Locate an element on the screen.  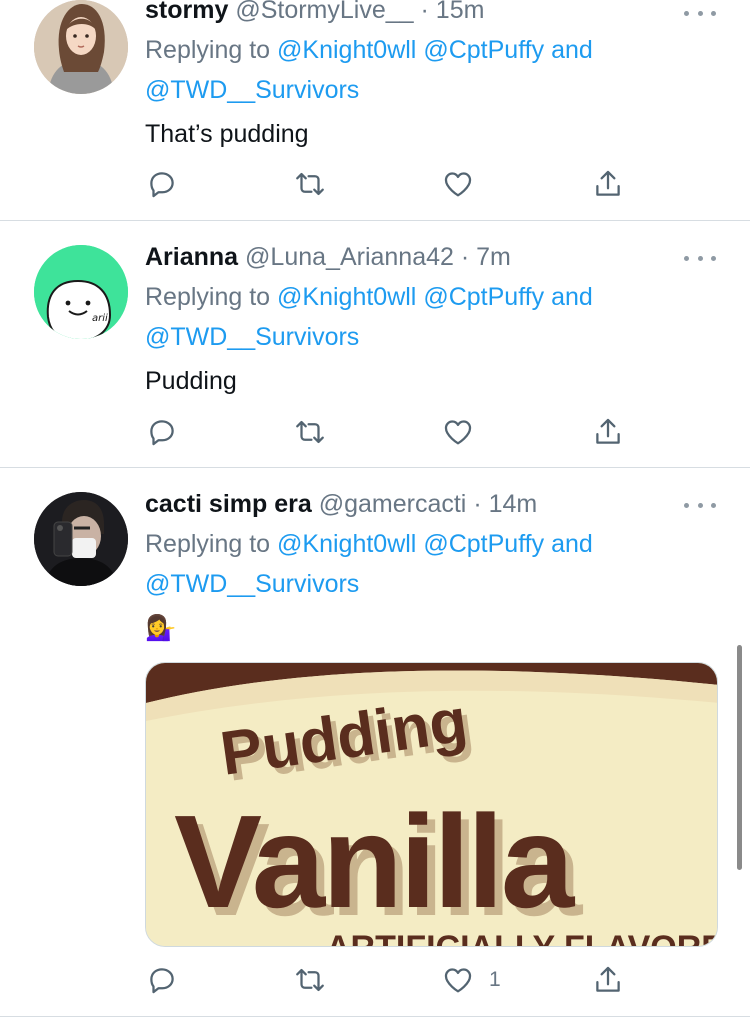
tweet-text: Pudding is located at coordinates (191, 381).